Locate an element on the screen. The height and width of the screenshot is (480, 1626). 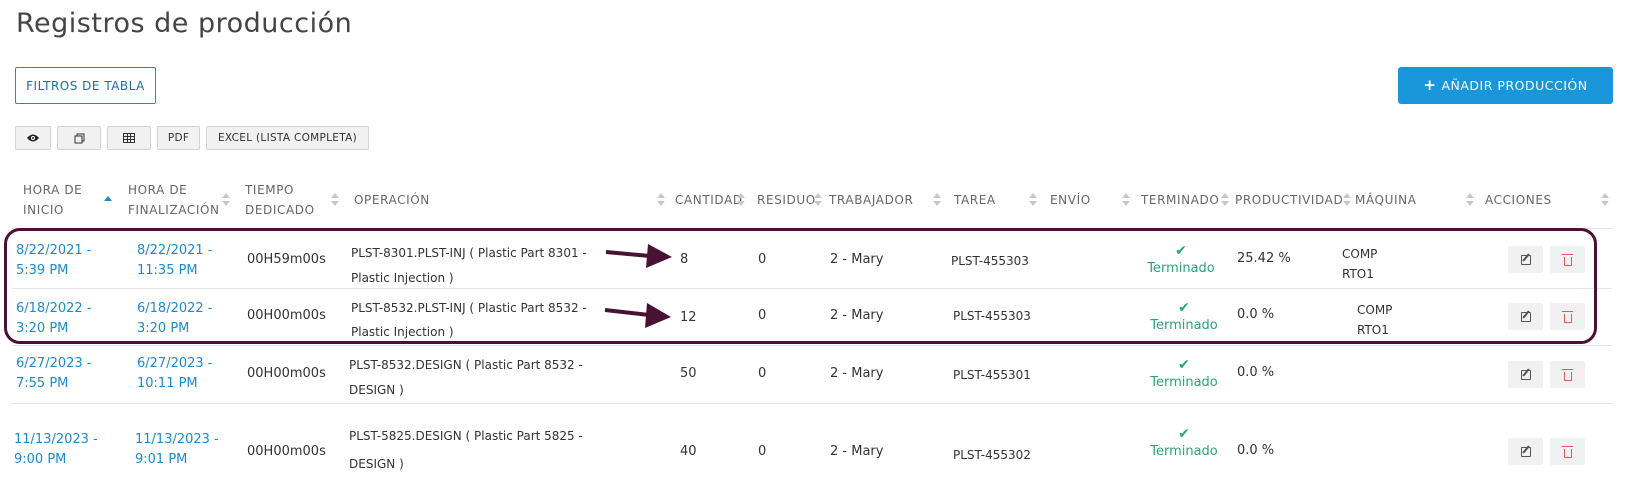
column-header-productivity: PRODUCTIVIDAD is located at coordinates (1289, 200).